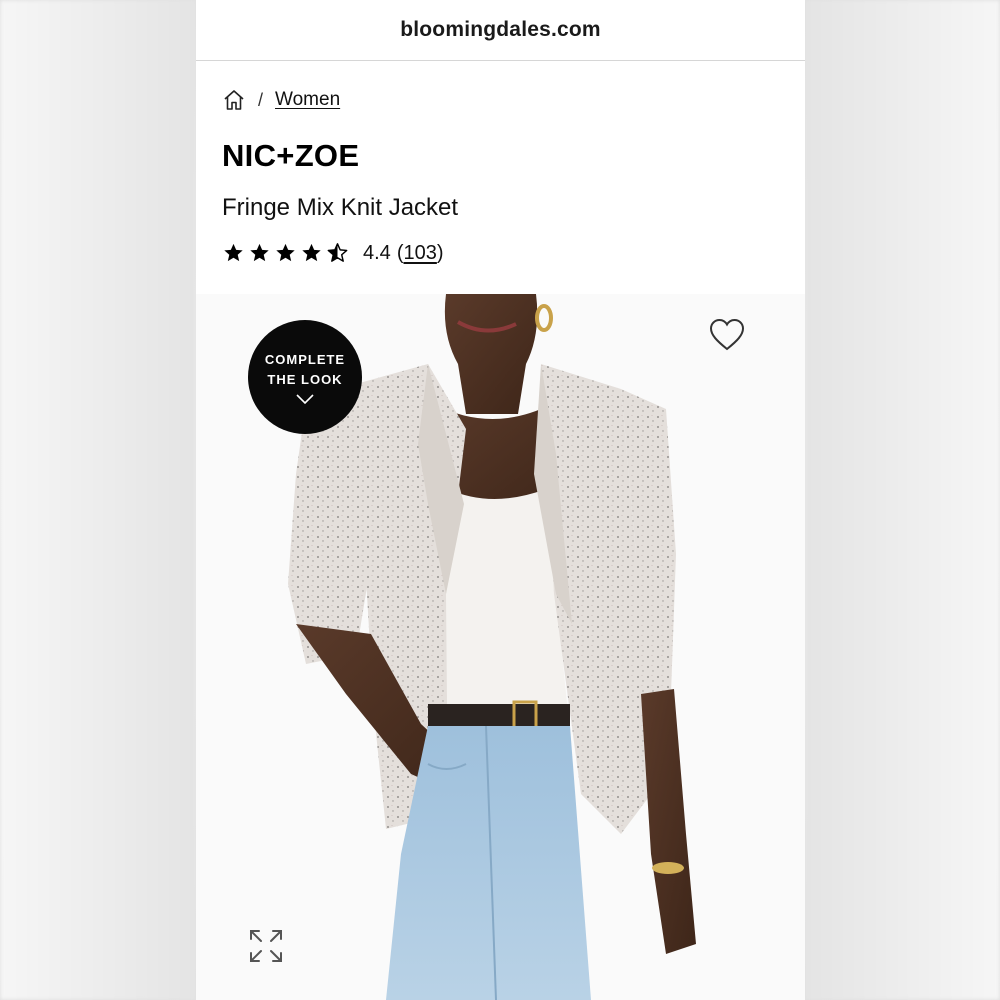 Image resolution: width=1000 pixels, height=1000 pixels. Describe the element at coordinates (234, 100) in the screenshot. I see `home-icon` at that location.